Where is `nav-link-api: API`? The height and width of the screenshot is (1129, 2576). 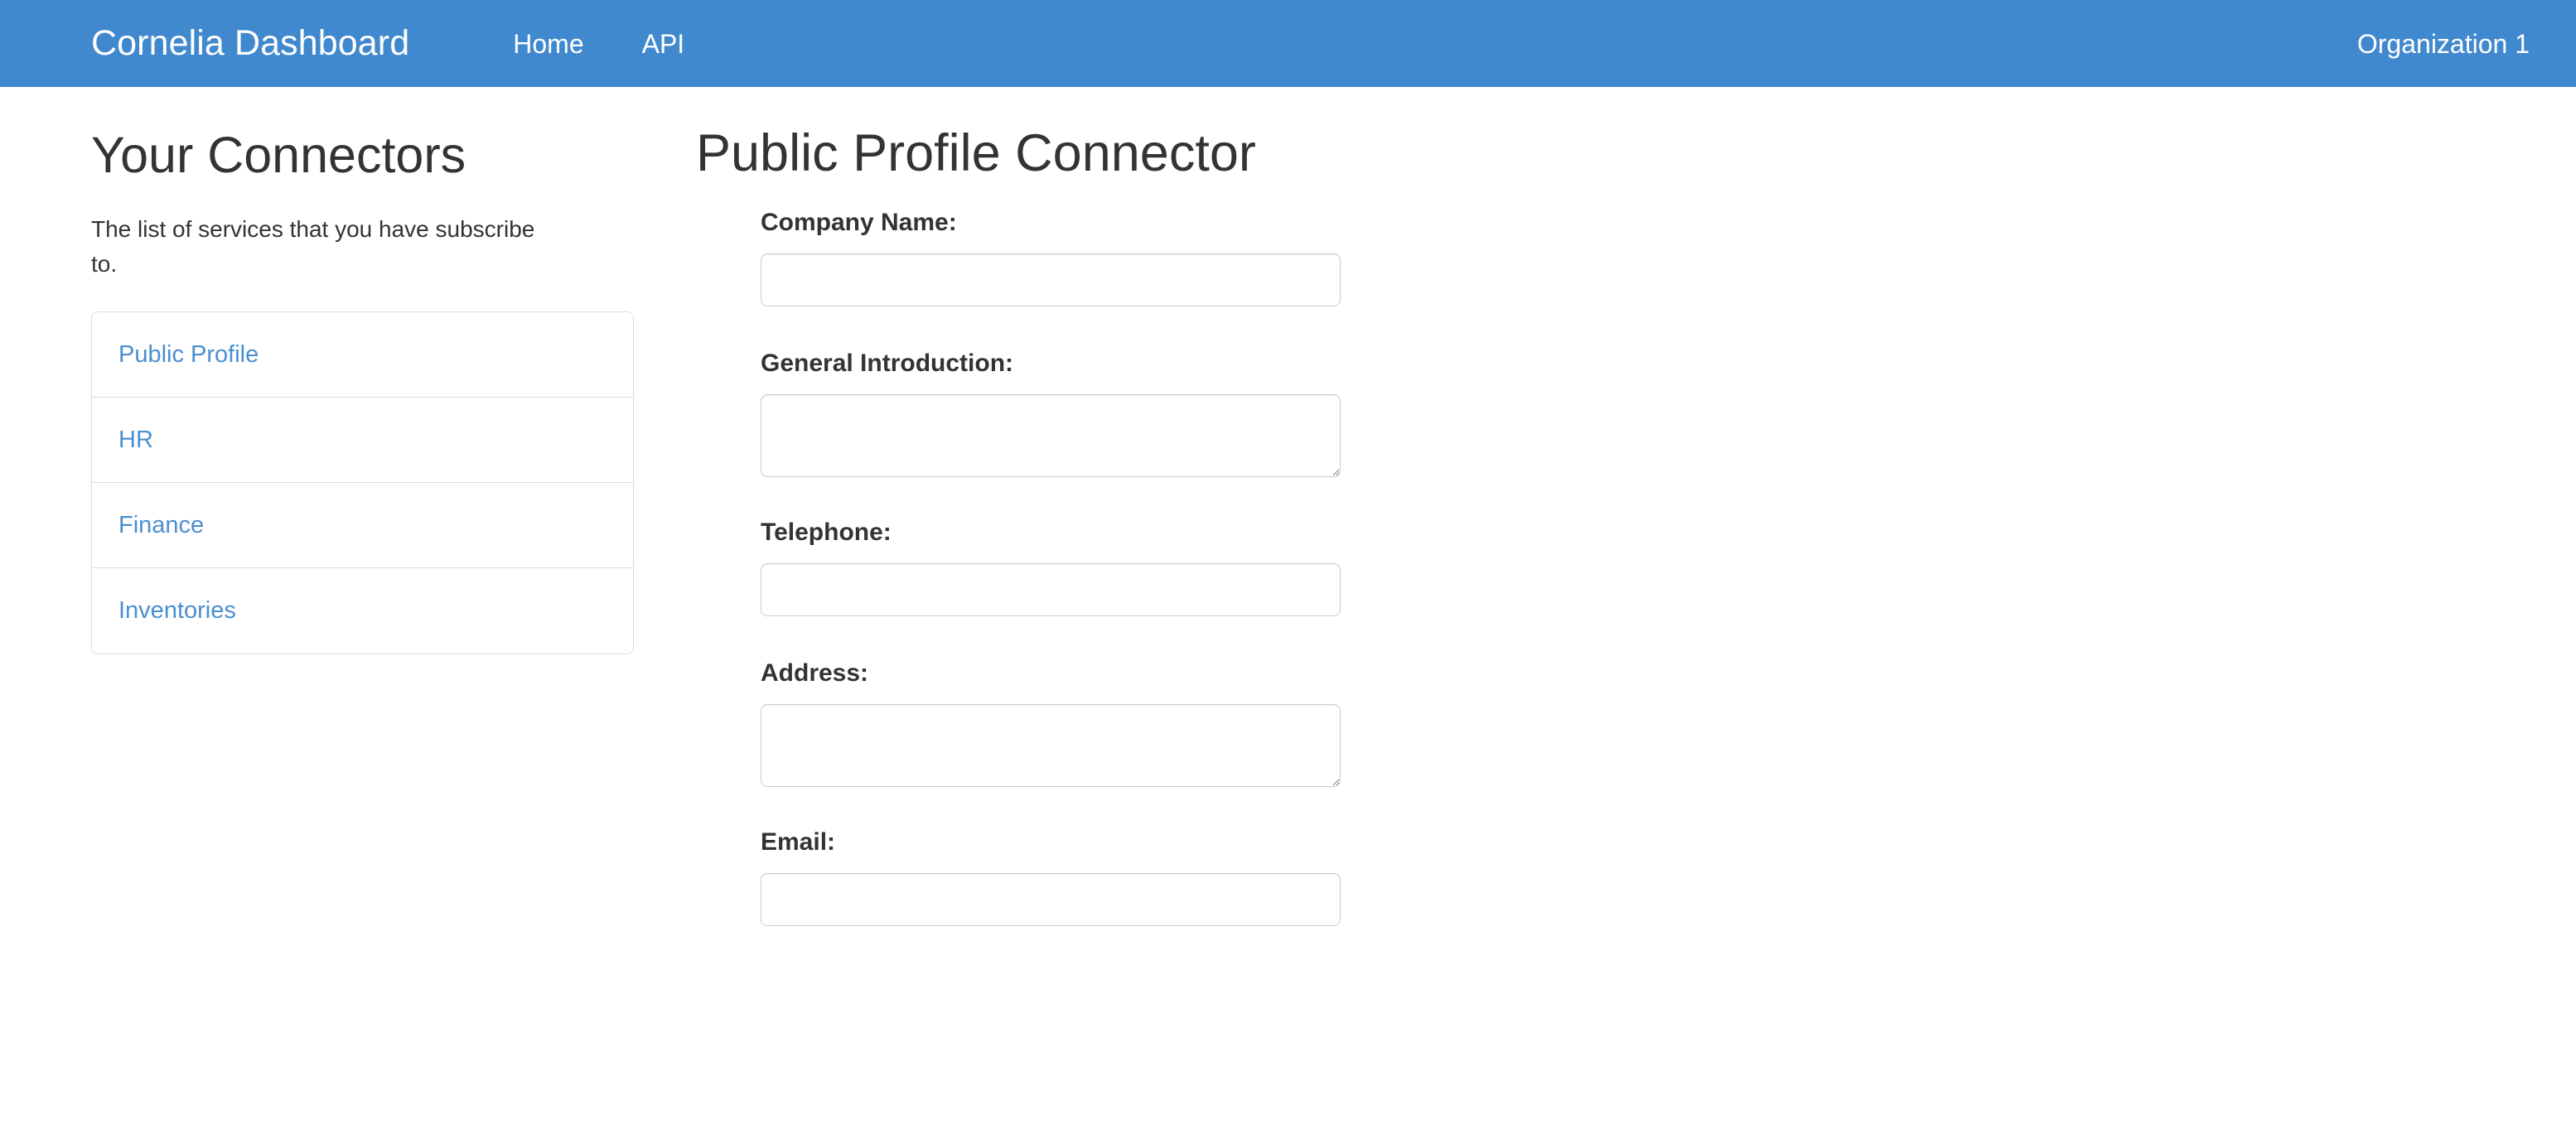 nav-link-api: API is located at coordinates (663, 44).